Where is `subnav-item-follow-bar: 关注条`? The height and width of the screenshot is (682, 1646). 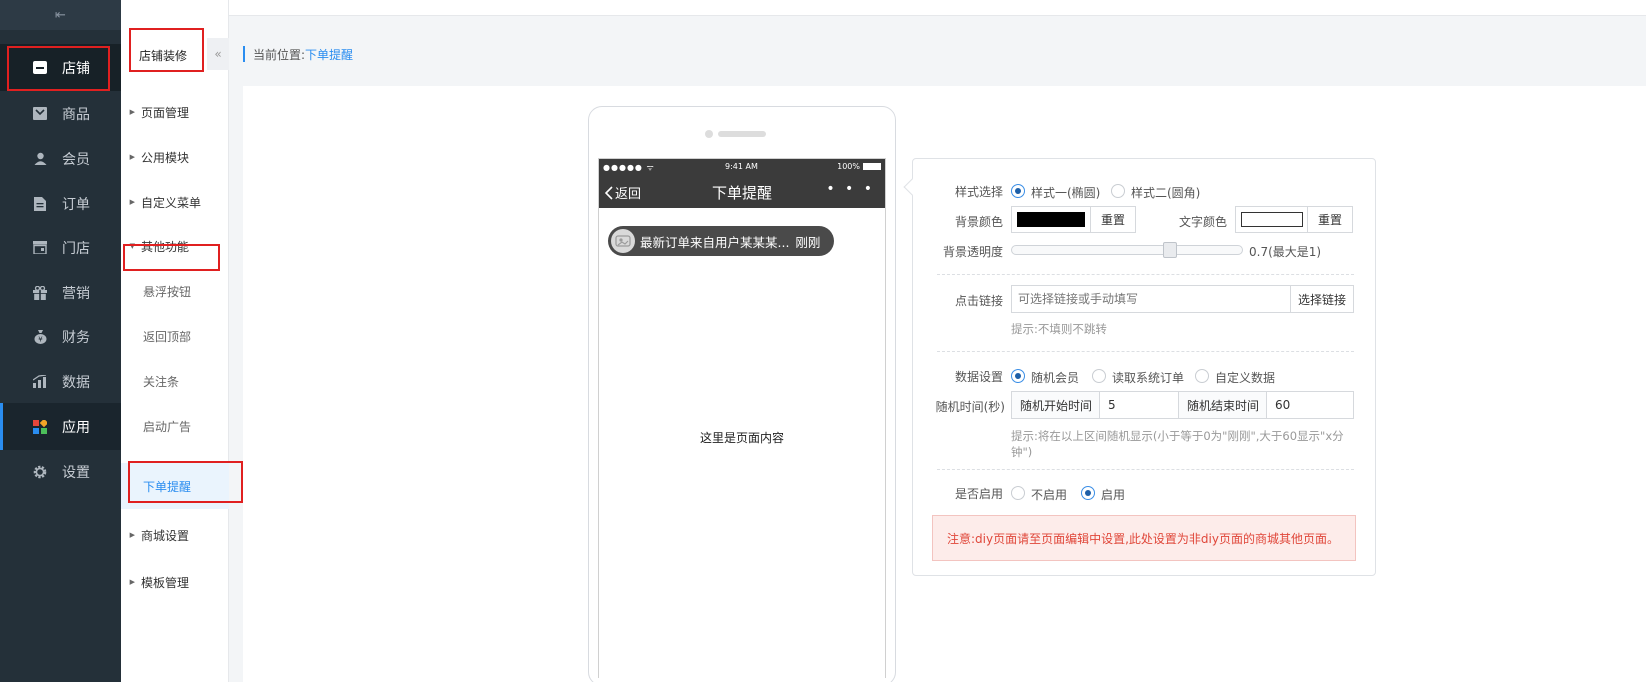
subnav-item-follow-bar: 关注条 is located at coordinates (175, 381).